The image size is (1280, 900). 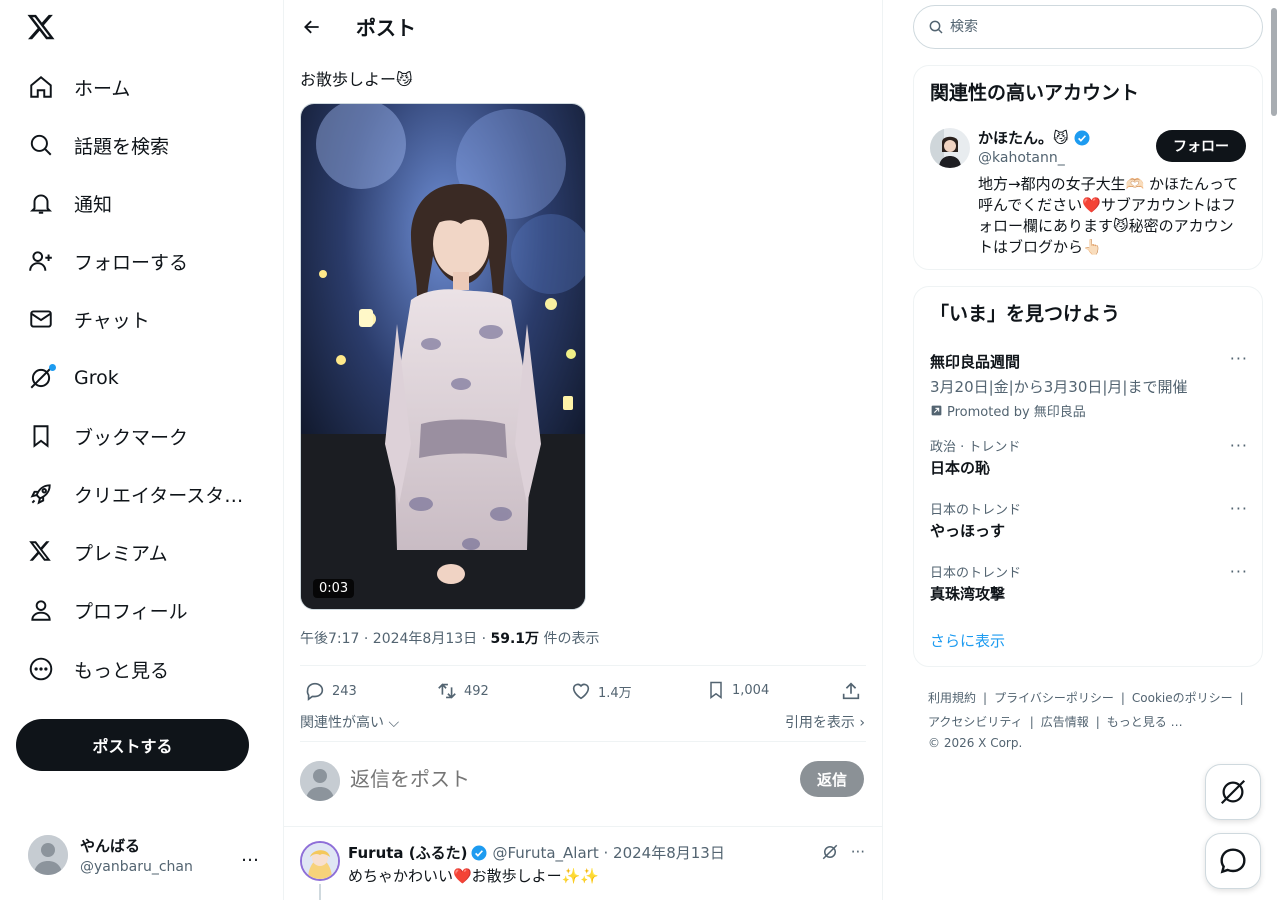 I want to click on nav-more: もっと見る, so click(x=98, y=669).